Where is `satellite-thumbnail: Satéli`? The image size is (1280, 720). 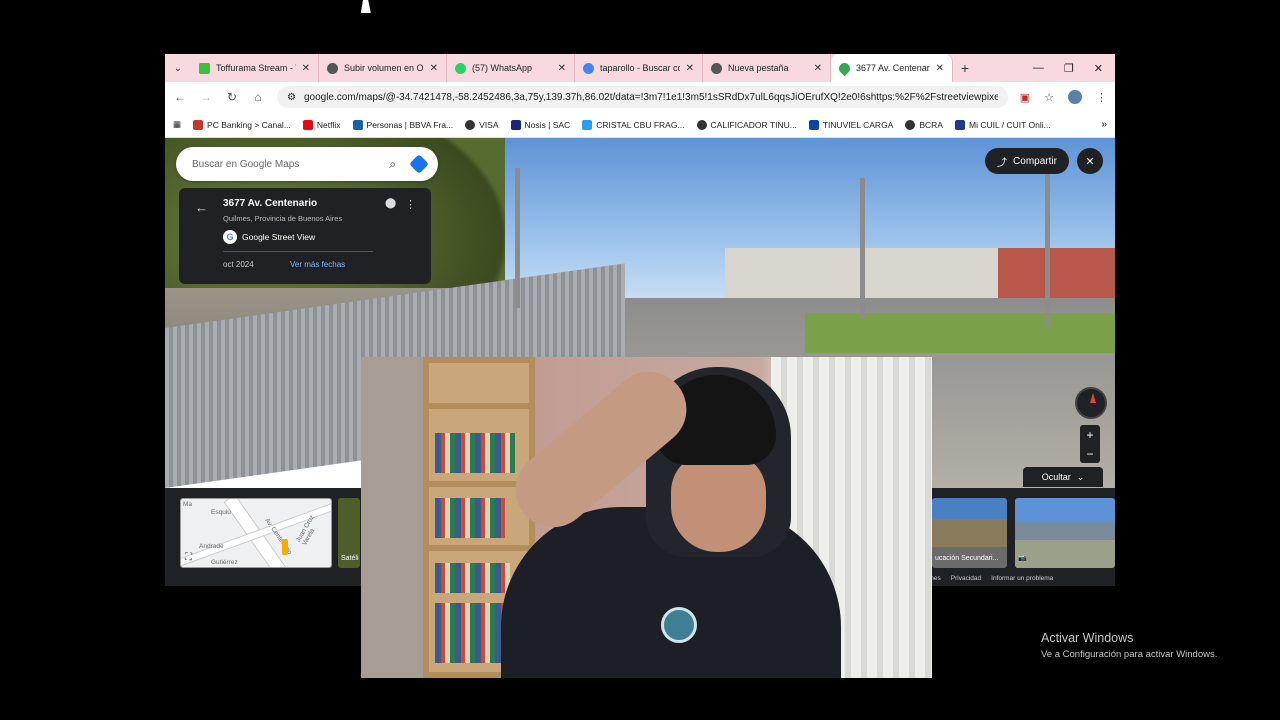 satellite-thumbnail: Satéli is located at coordinates (349, 533).